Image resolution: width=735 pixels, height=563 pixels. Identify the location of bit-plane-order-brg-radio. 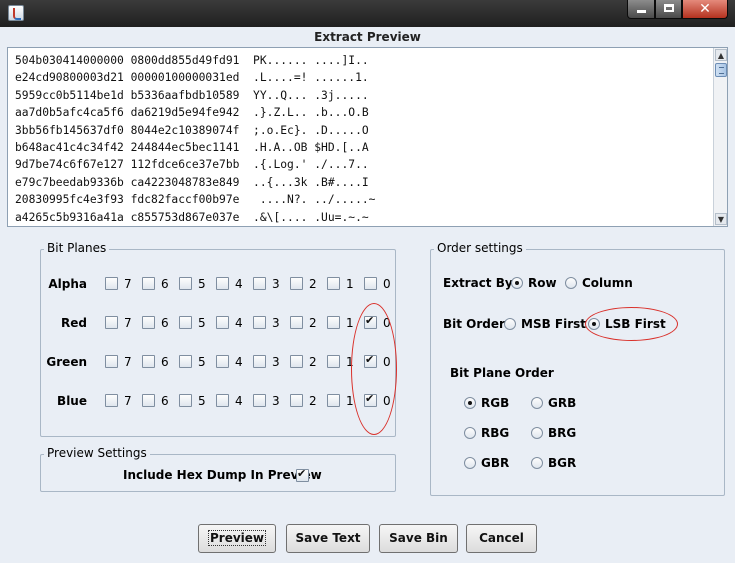
(537, 433).